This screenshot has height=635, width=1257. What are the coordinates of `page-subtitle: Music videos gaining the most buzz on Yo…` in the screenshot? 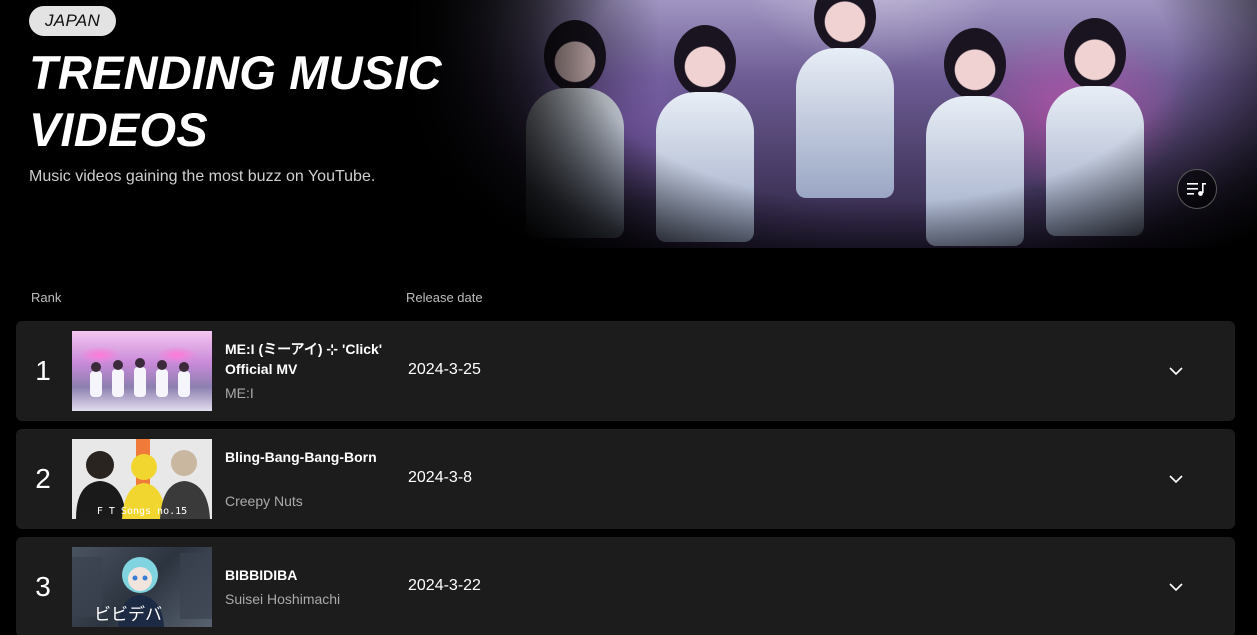 It's located at (202, 176).